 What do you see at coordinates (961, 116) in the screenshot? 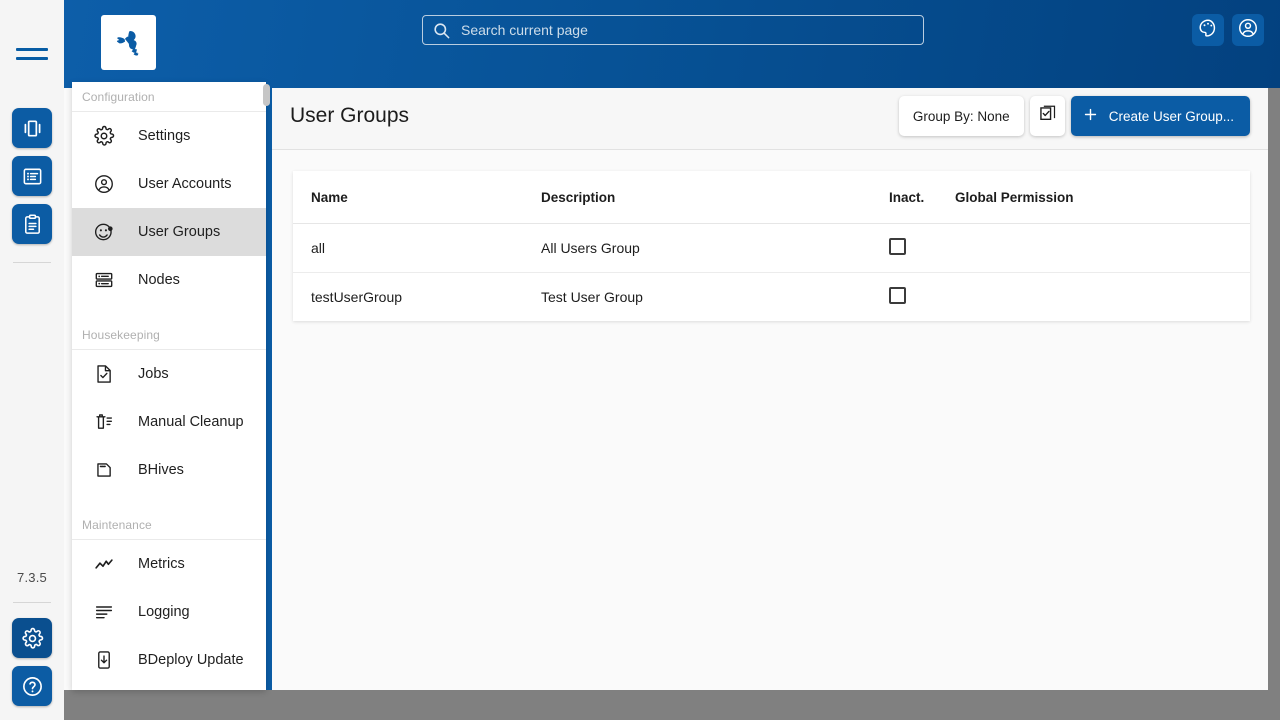
I see `group-by-button: Group By: None` at bounding box center [961, 116].